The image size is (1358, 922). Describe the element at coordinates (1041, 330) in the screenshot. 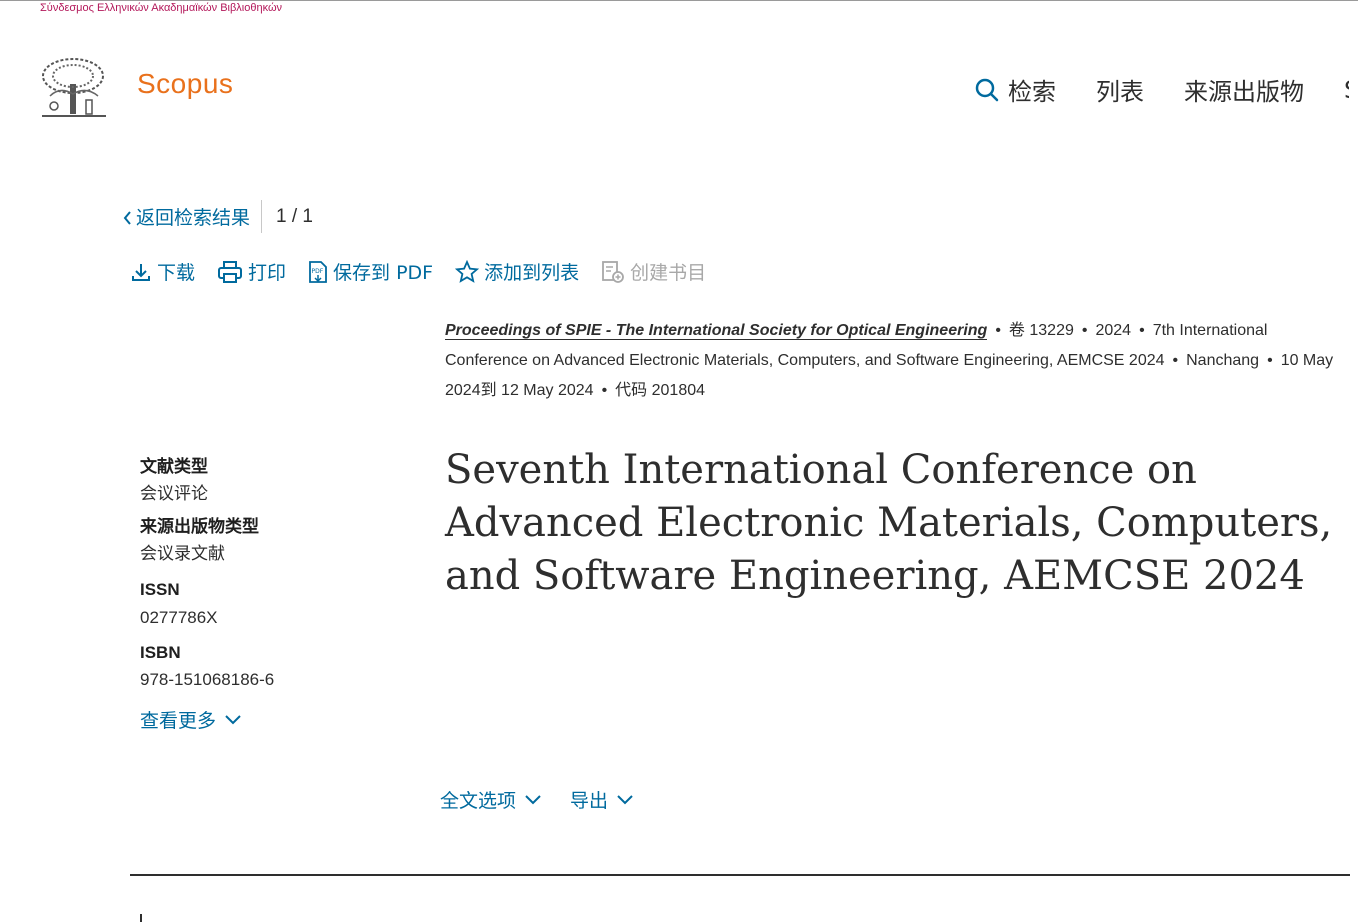

I see `volume: 卷 13229` at that location.